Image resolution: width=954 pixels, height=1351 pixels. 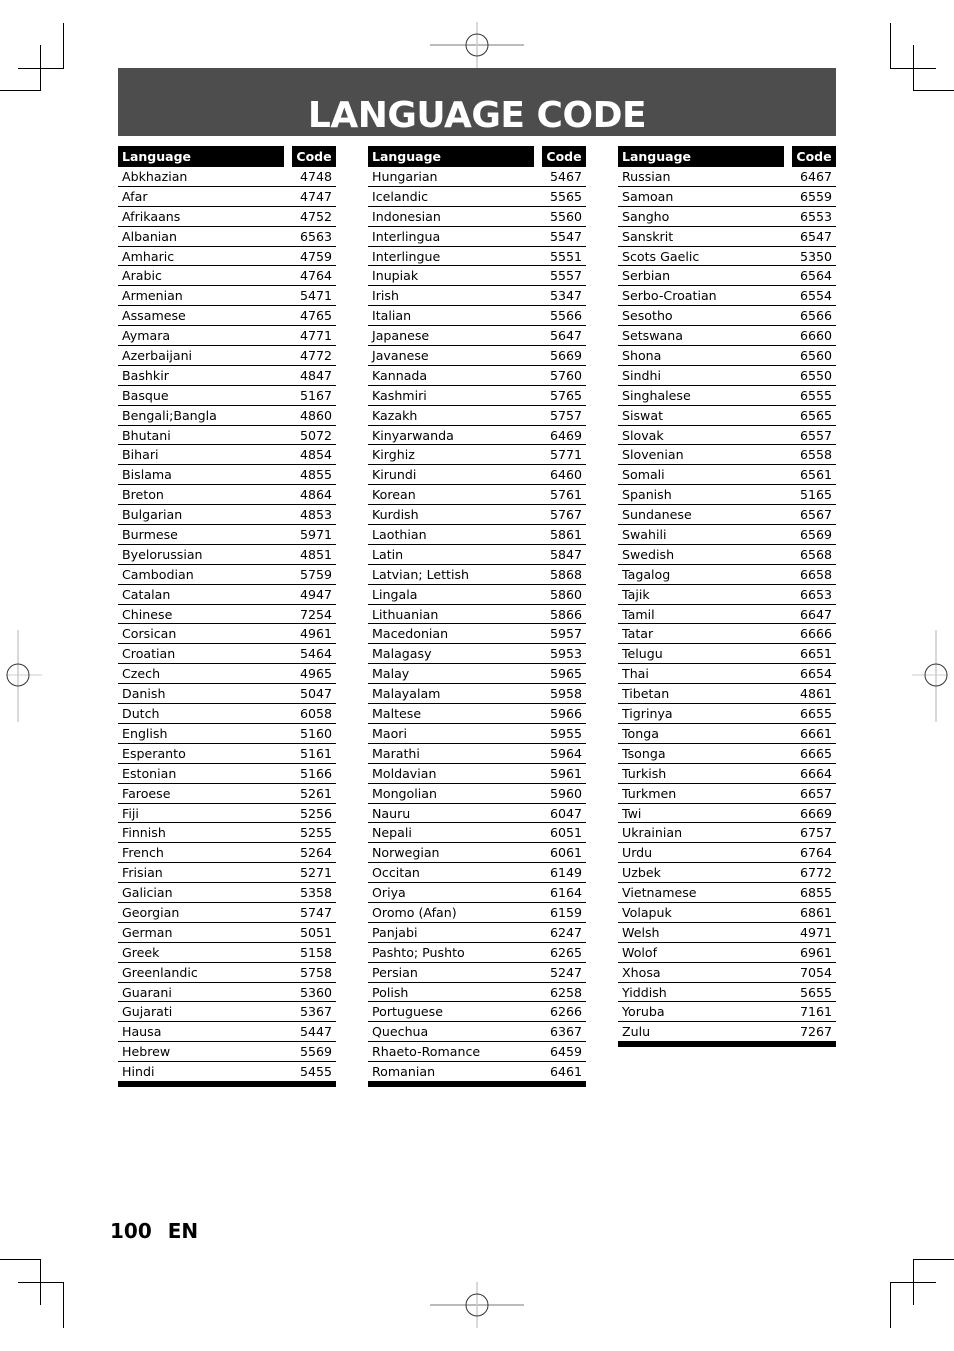 I want to click on table-row: Icelandic 5565, so click(x=477, y=197).